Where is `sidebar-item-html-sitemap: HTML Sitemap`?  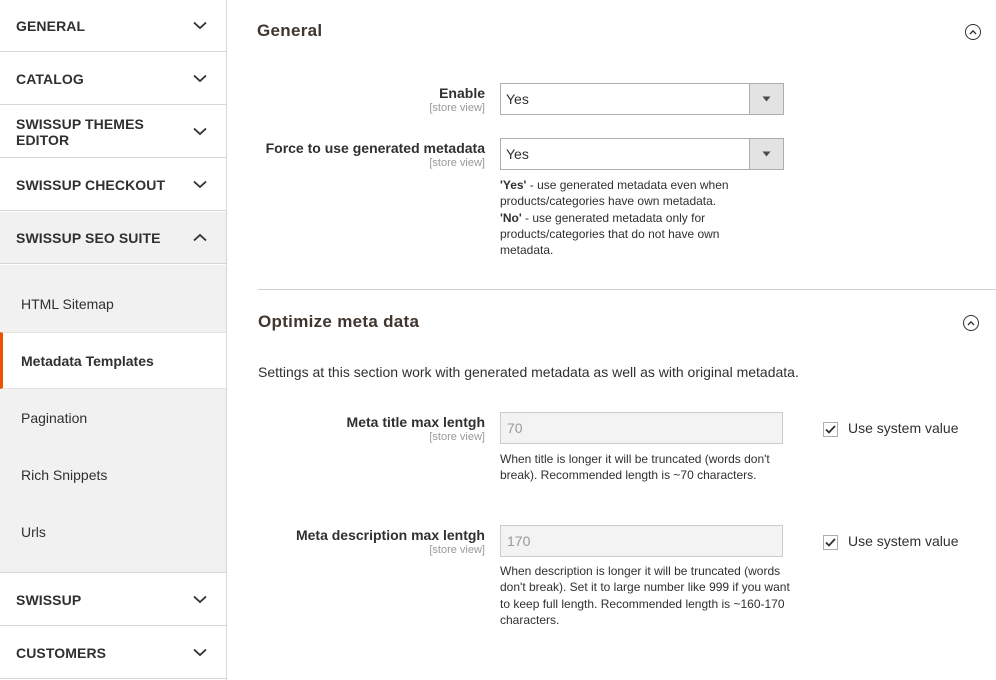
sidebar-item-html-sitemap: HTML Sitemap is located at coordinates (113, 303).